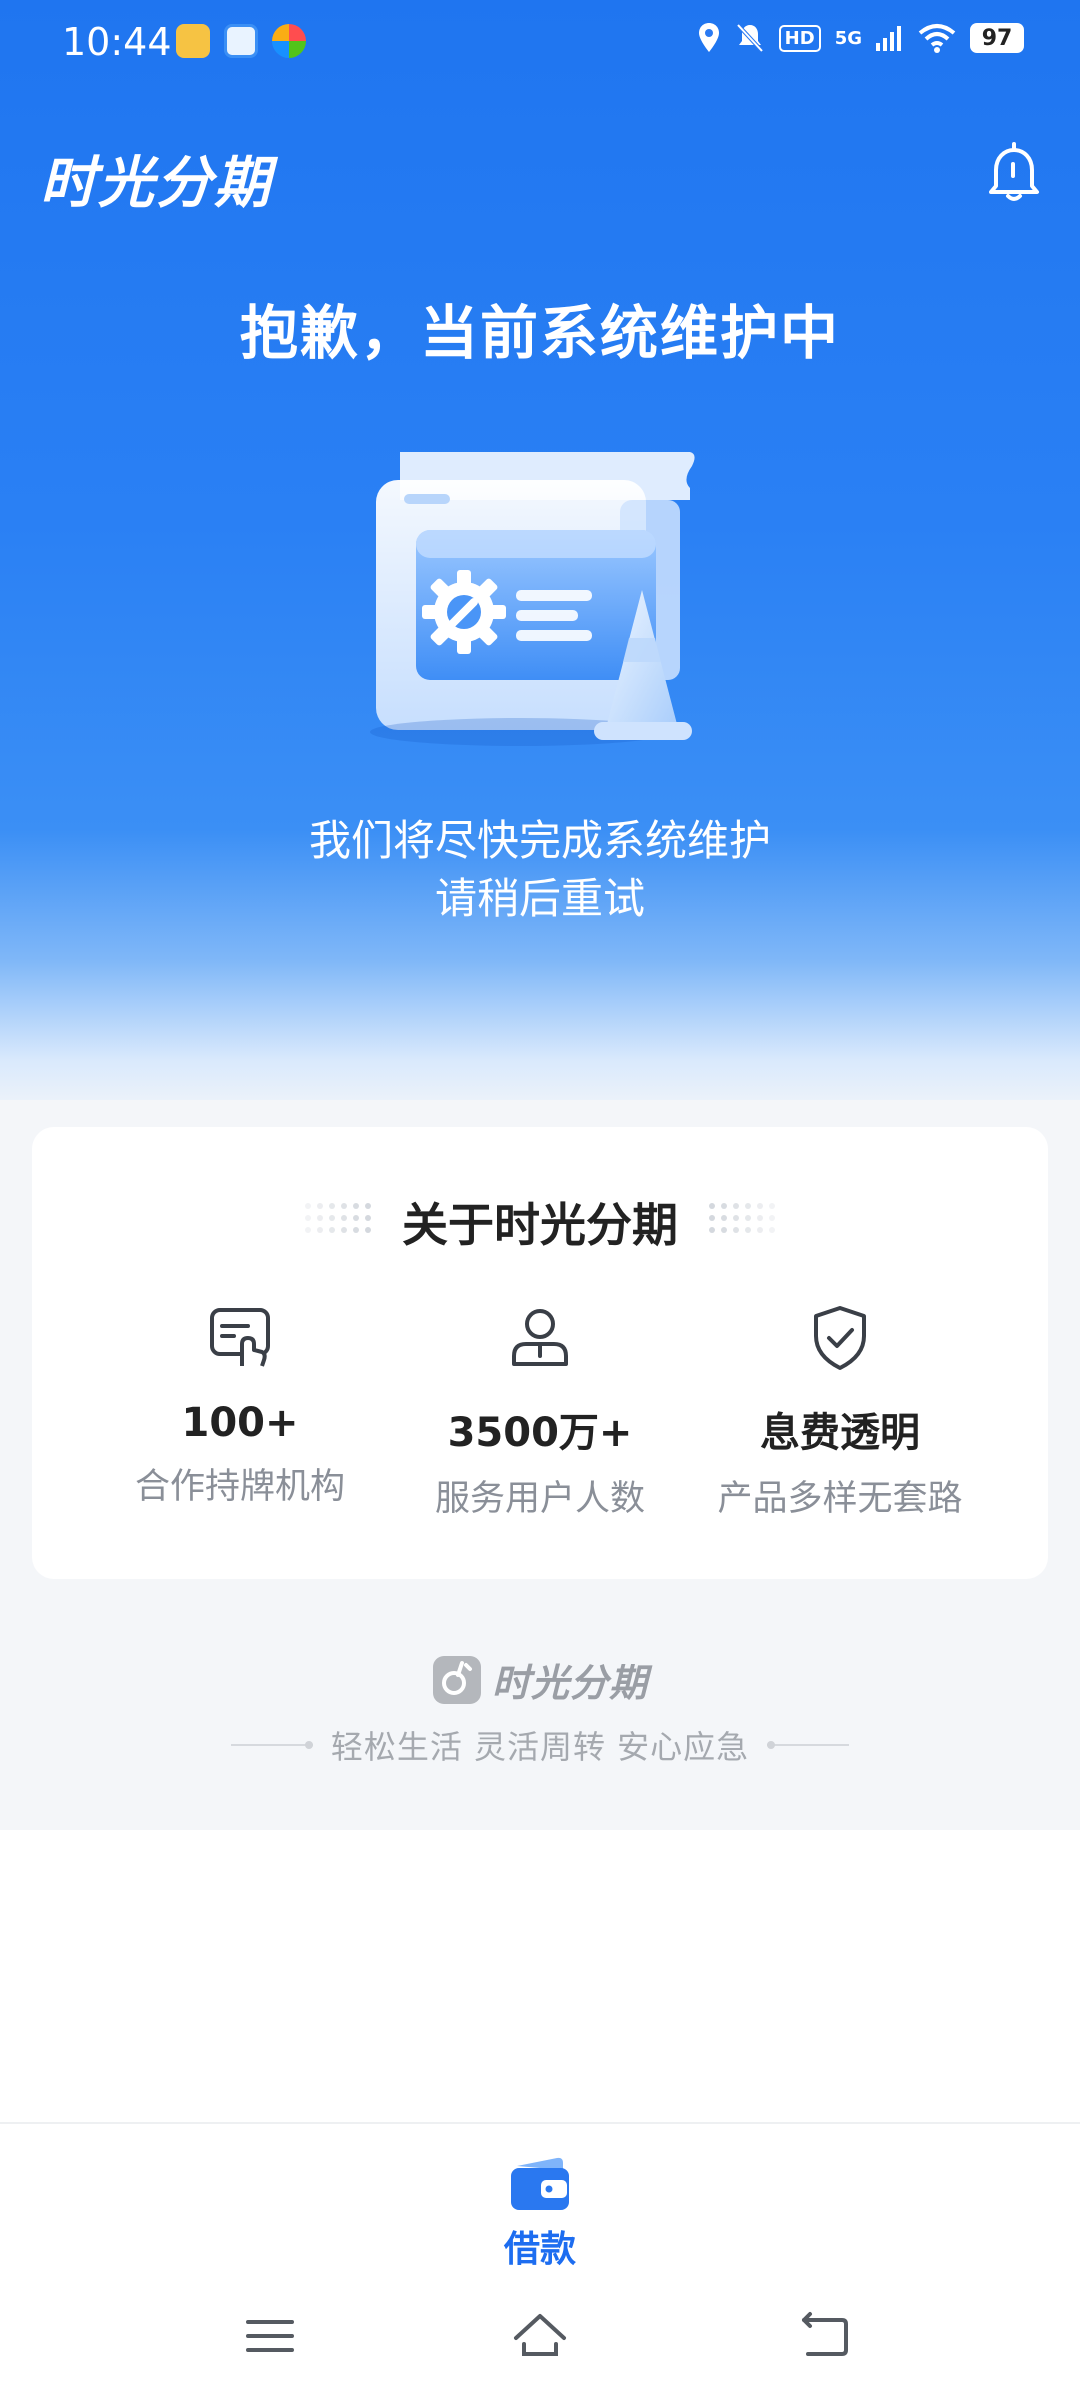 This screenshot has width=1080, height=2408. I want to click on mute-icon, so click(750, 38).